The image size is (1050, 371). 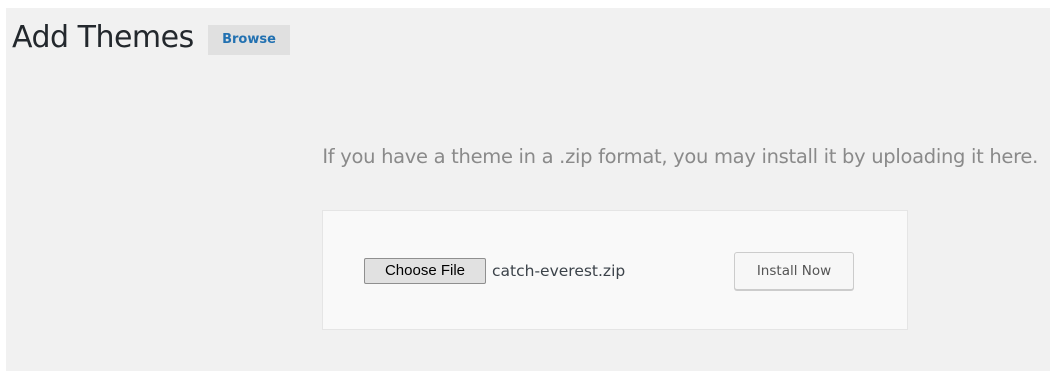 I want to click on choose-file-button: Choose File, so click(x=425, y=271).